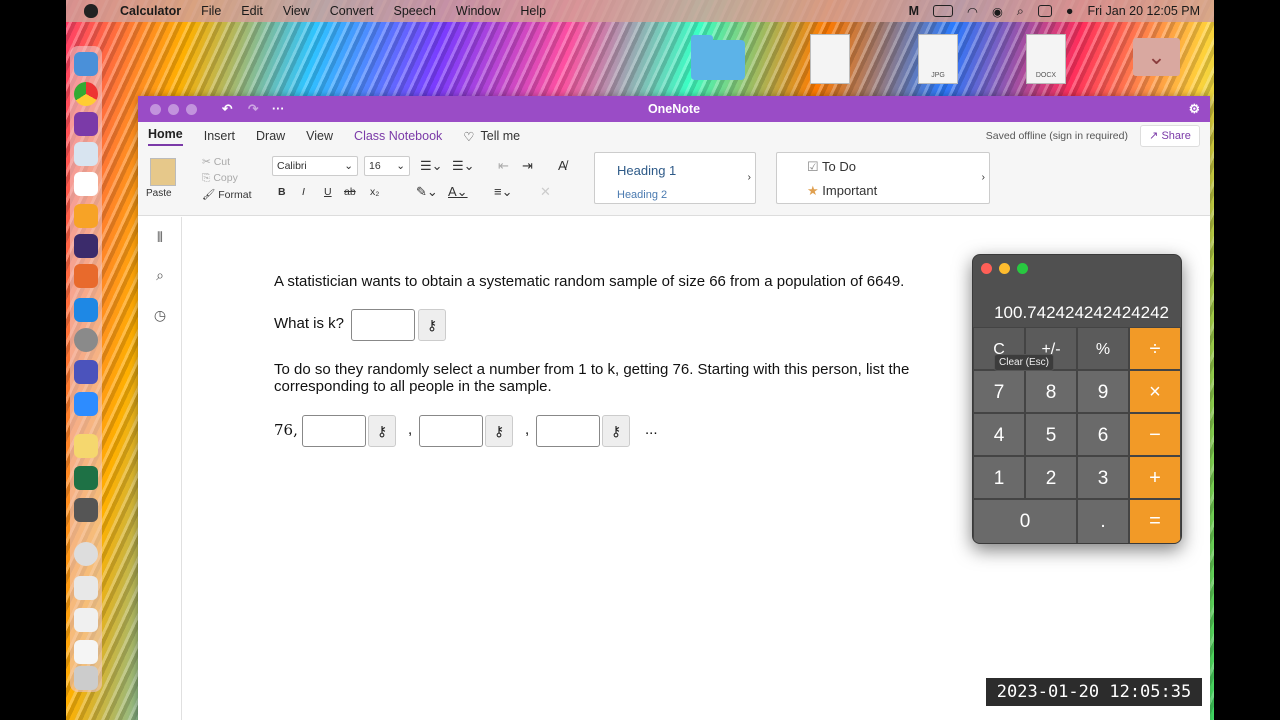 This screenshot has height=720, width=1280. What do you see at coordinates (350, 192) in the screenshot?
I see `strikethrough-button: ab` at bounding box center [350, 192].